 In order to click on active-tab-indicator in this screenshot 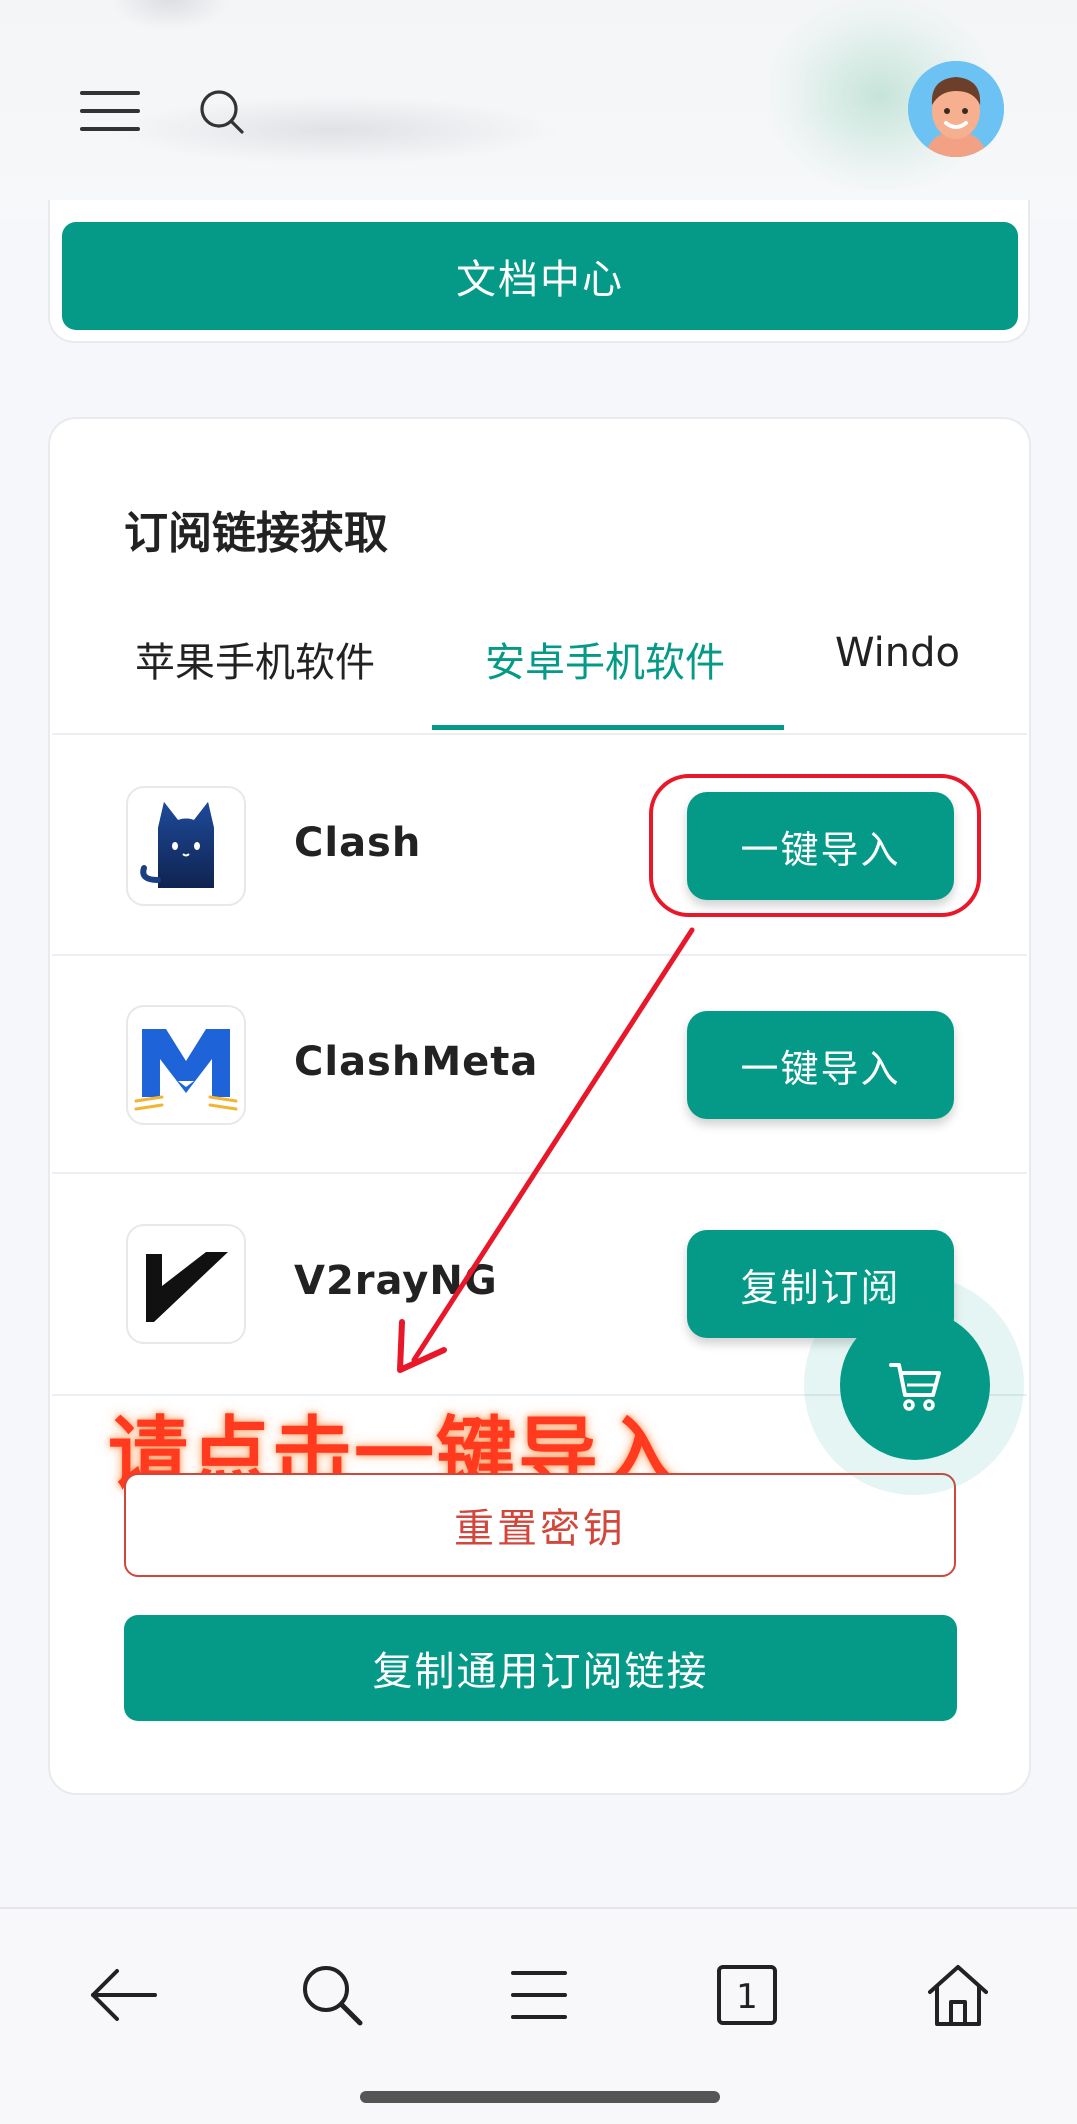, I will do `click(608, 727)`.